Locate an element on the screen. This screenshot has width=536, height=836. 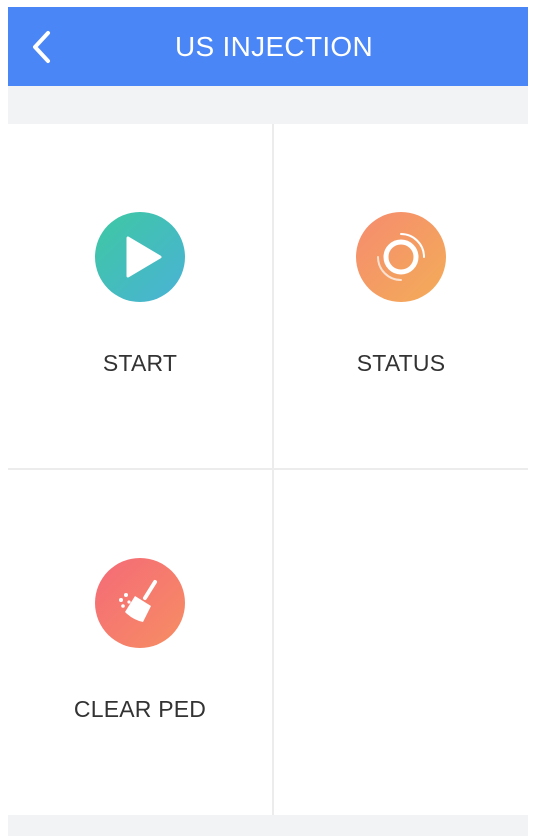
status-label: STATUS is located at coordinates (401, 363).